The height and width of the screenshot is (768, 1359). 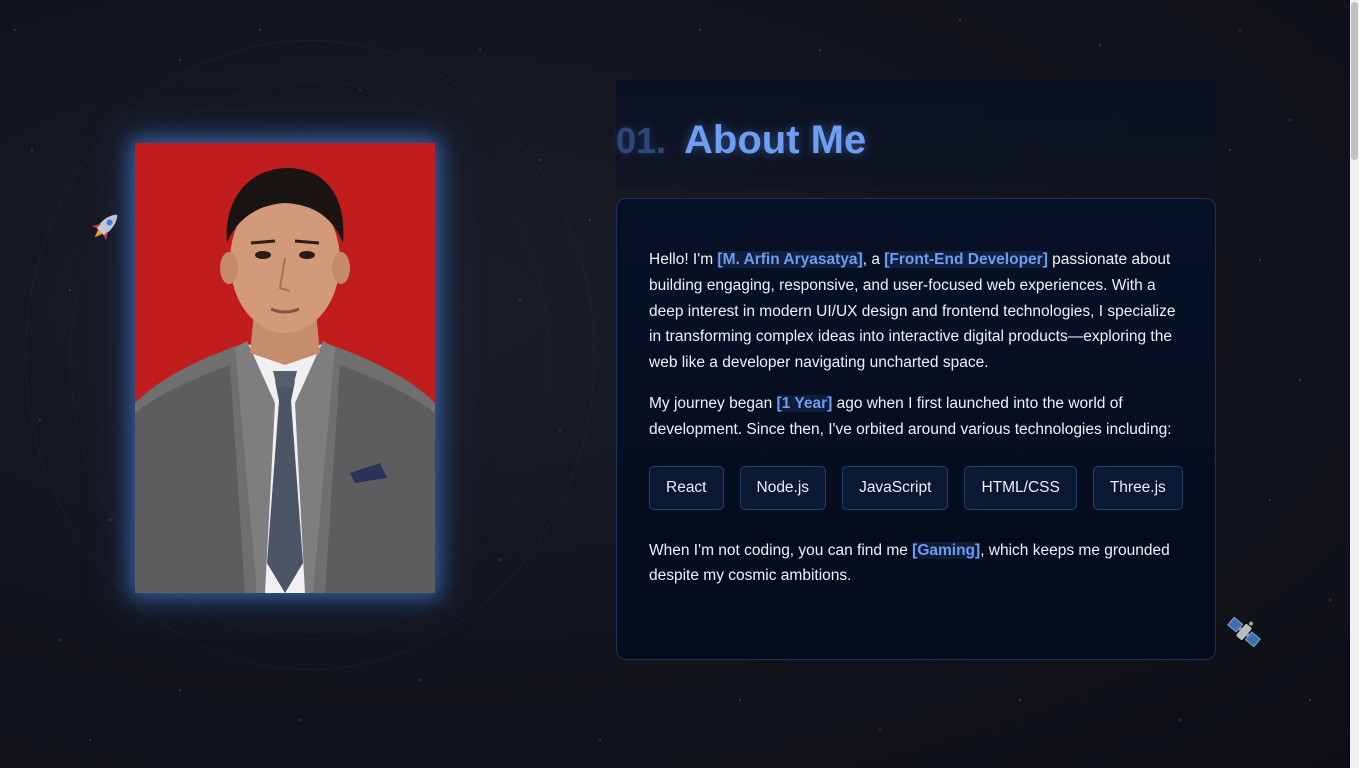 What do you see at coordinates (1020, 487) in the screenshot?
I see `skill-tag-html-css: HTML/CSS` at bounding box center [1020, 487].